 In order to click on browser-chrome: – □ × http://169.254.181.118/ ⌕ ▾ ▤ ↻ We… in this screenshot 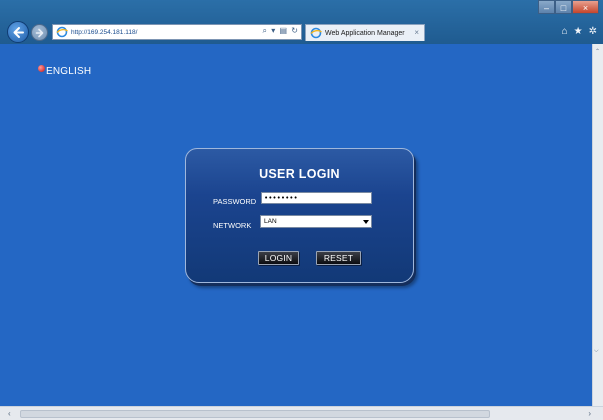, I will do `click(301, 22)`.